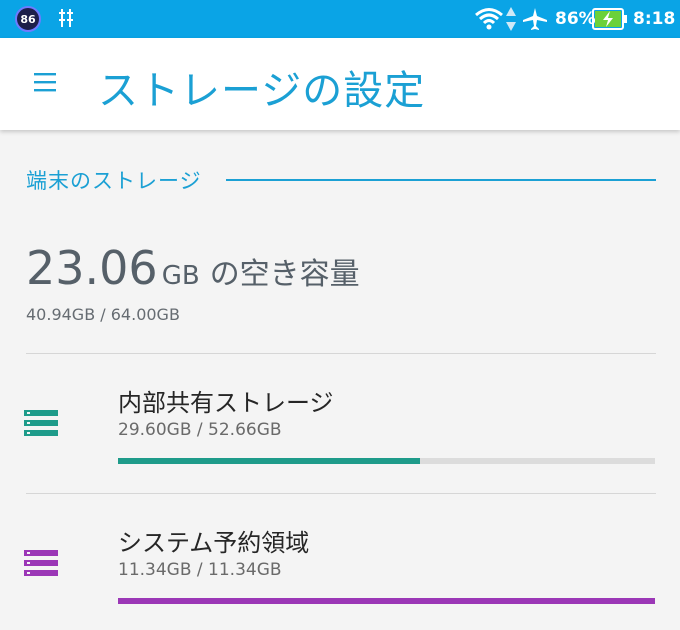 Image resolution: width=680 pixels, height=630 pixels. I want to click on notification-badge-icon: 86, so click(28, 19).